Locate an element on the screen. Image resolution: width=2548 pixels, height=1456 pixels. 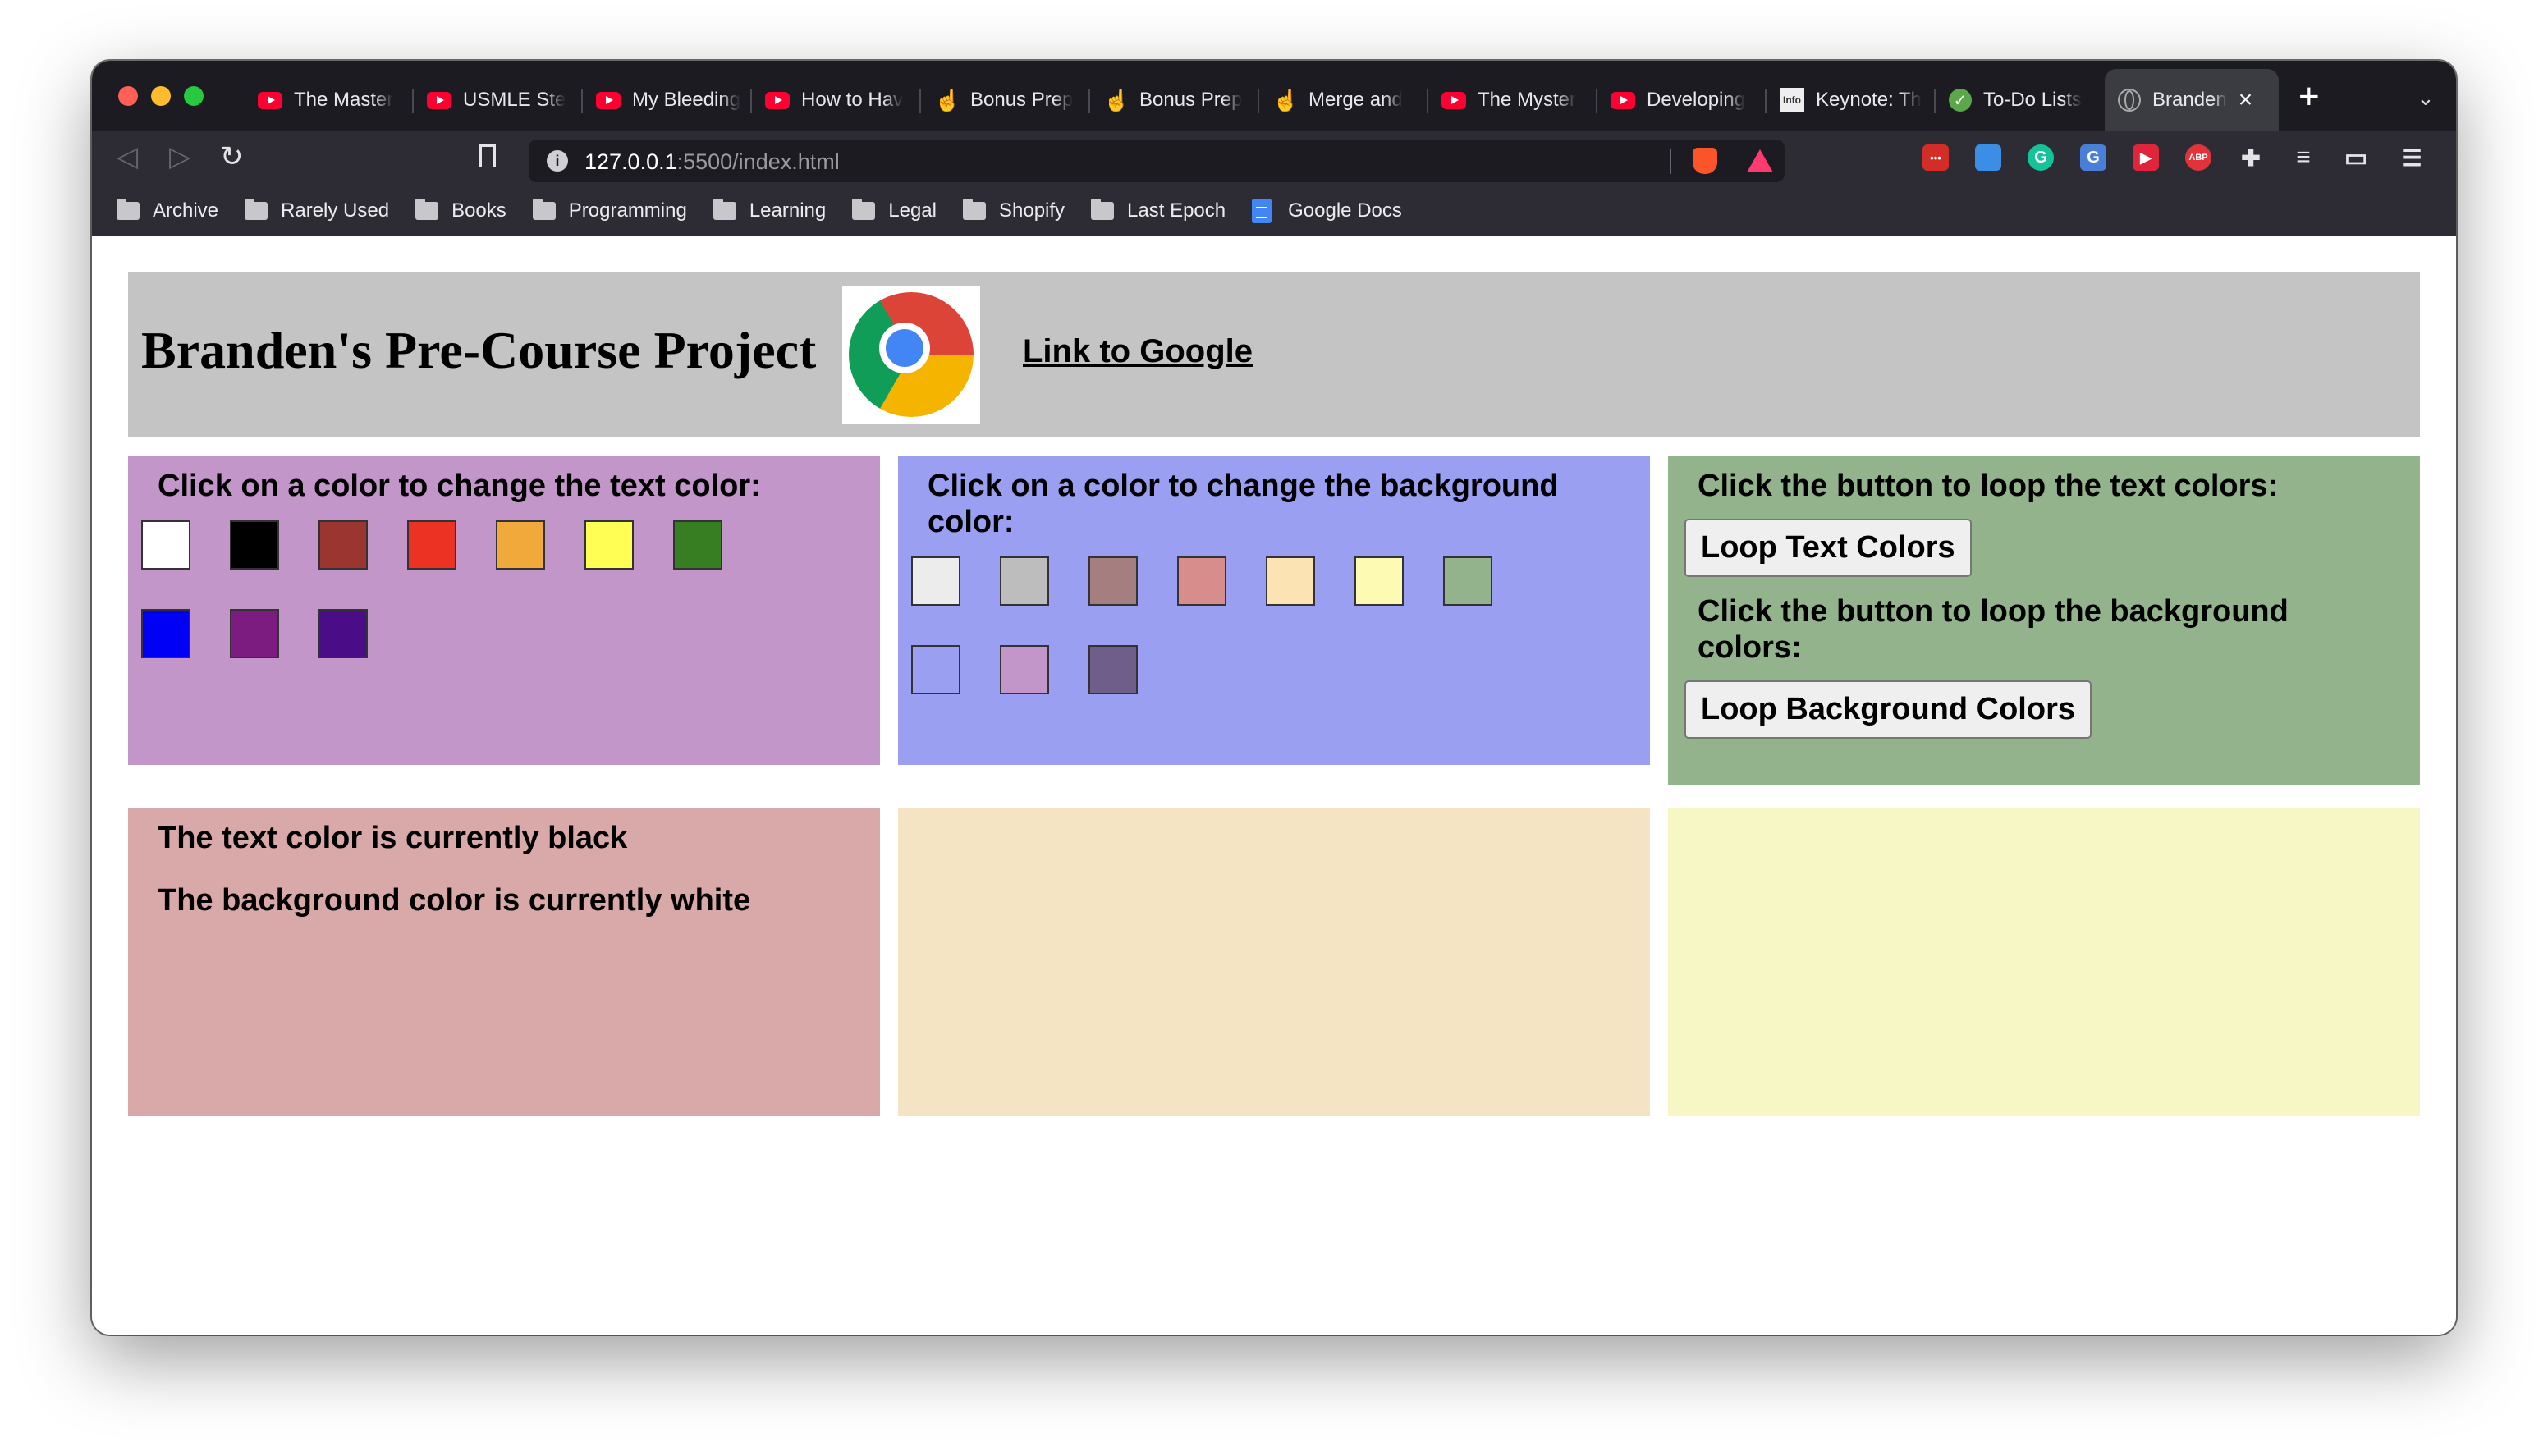
forward-icon: ▷ is located at coordinates (179, 157).